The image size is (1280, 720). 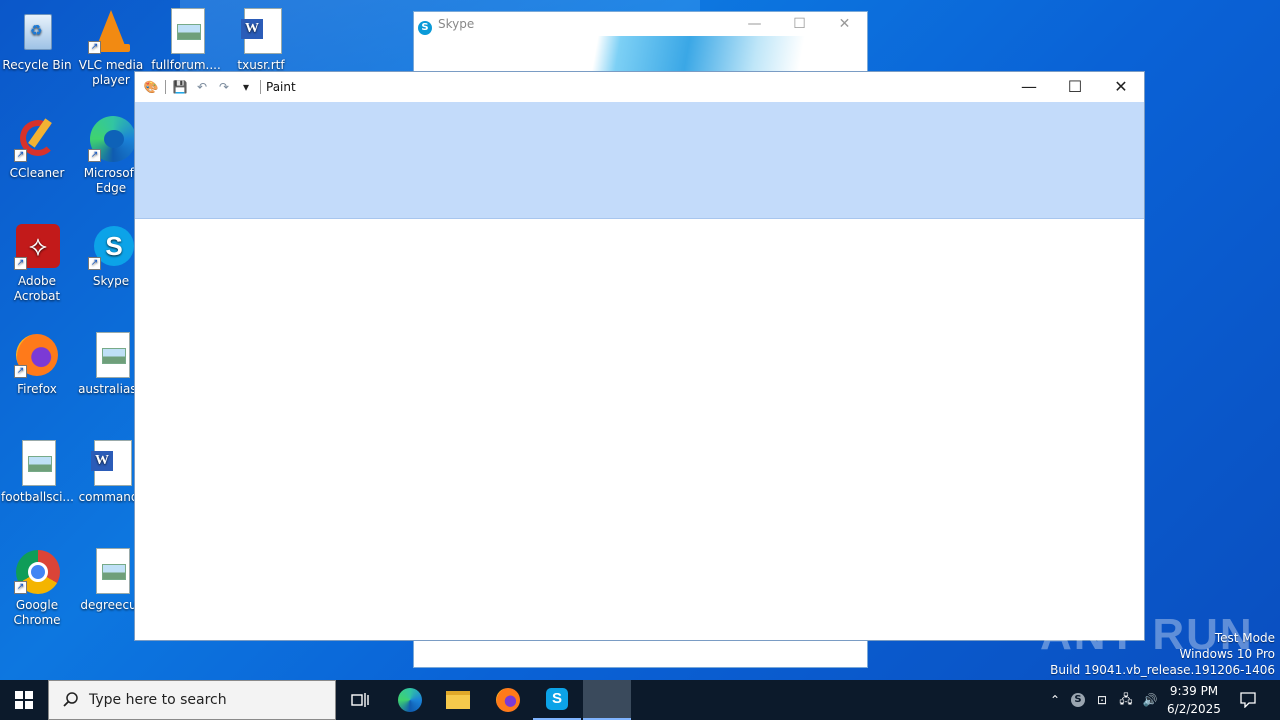 What do you see at coordinates (37, 571) in the screenshot?
I see `chrome-icon: ↗` at bounding box center [37, 571].